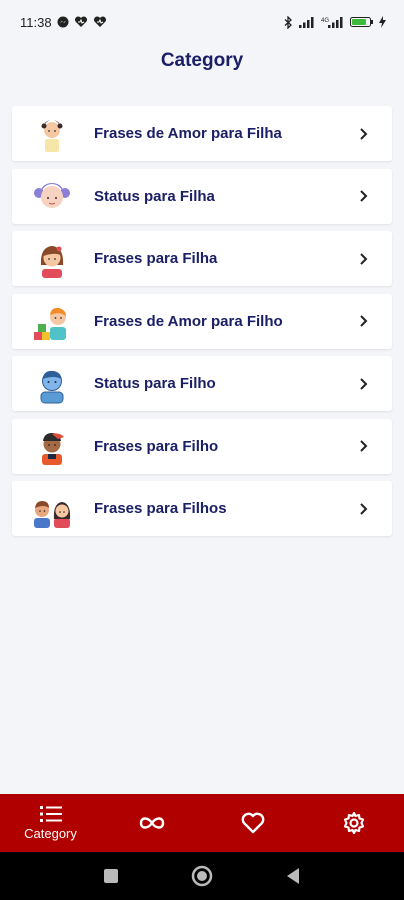 The image size is (404, 900). What do you see at coordinates (154, 196) in the screenshot?
I see `category-label: Status para Filha` at bounding box center [154, 196].